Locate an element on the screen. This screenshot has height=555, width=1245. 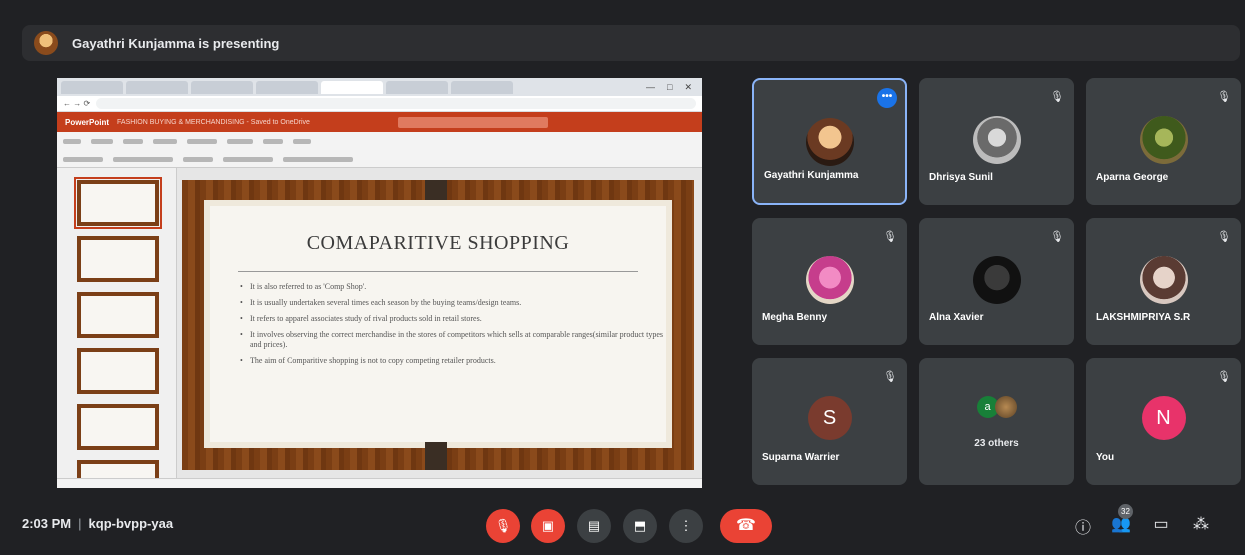
participant-name: Aparna George is located at coordinates (1132, 177).